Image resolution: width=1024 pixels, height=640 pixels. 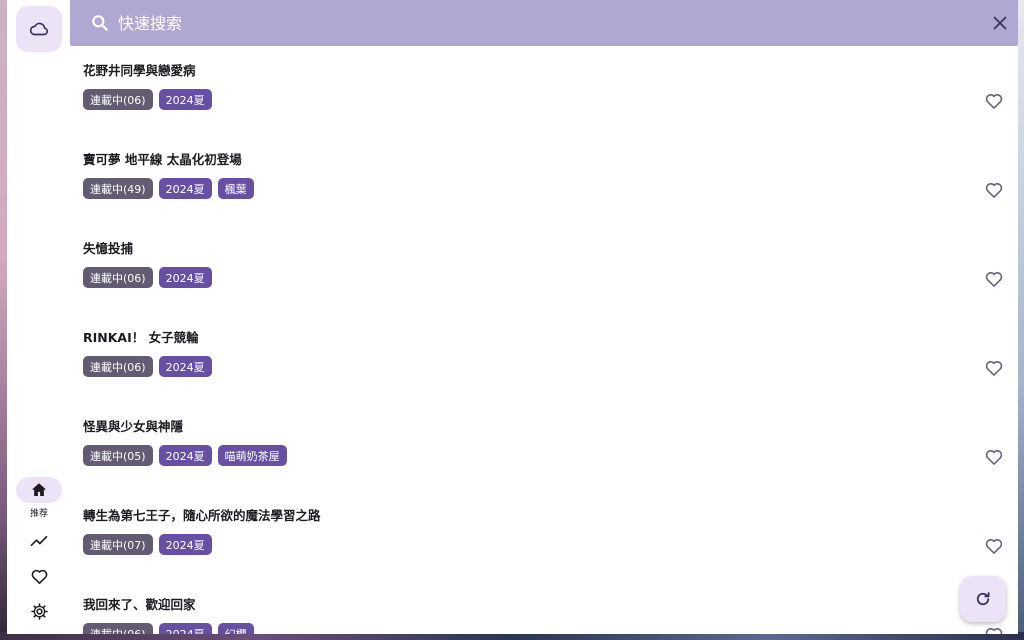 I want to click on cloud-button, so click(x=39, y=29).